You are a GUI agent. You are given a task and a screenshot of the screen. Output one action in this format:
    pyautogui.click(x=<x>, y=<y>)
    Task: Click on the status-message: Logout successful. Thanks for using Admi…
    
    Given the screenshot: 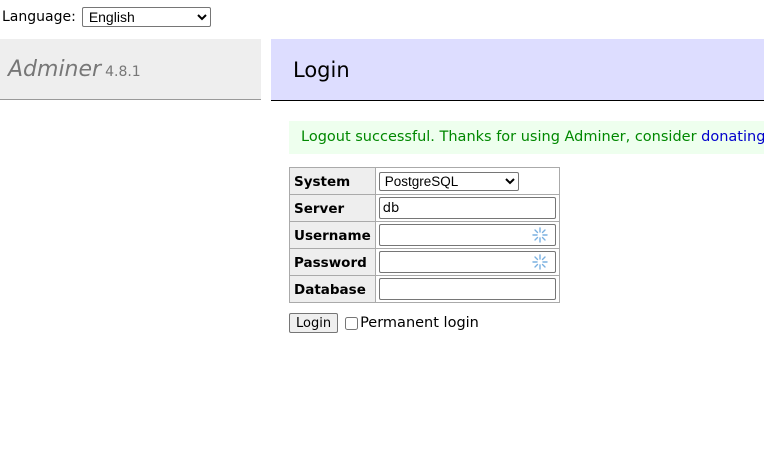 What is the action you would take?
    pyautogui.click(x=526, y=137)
    